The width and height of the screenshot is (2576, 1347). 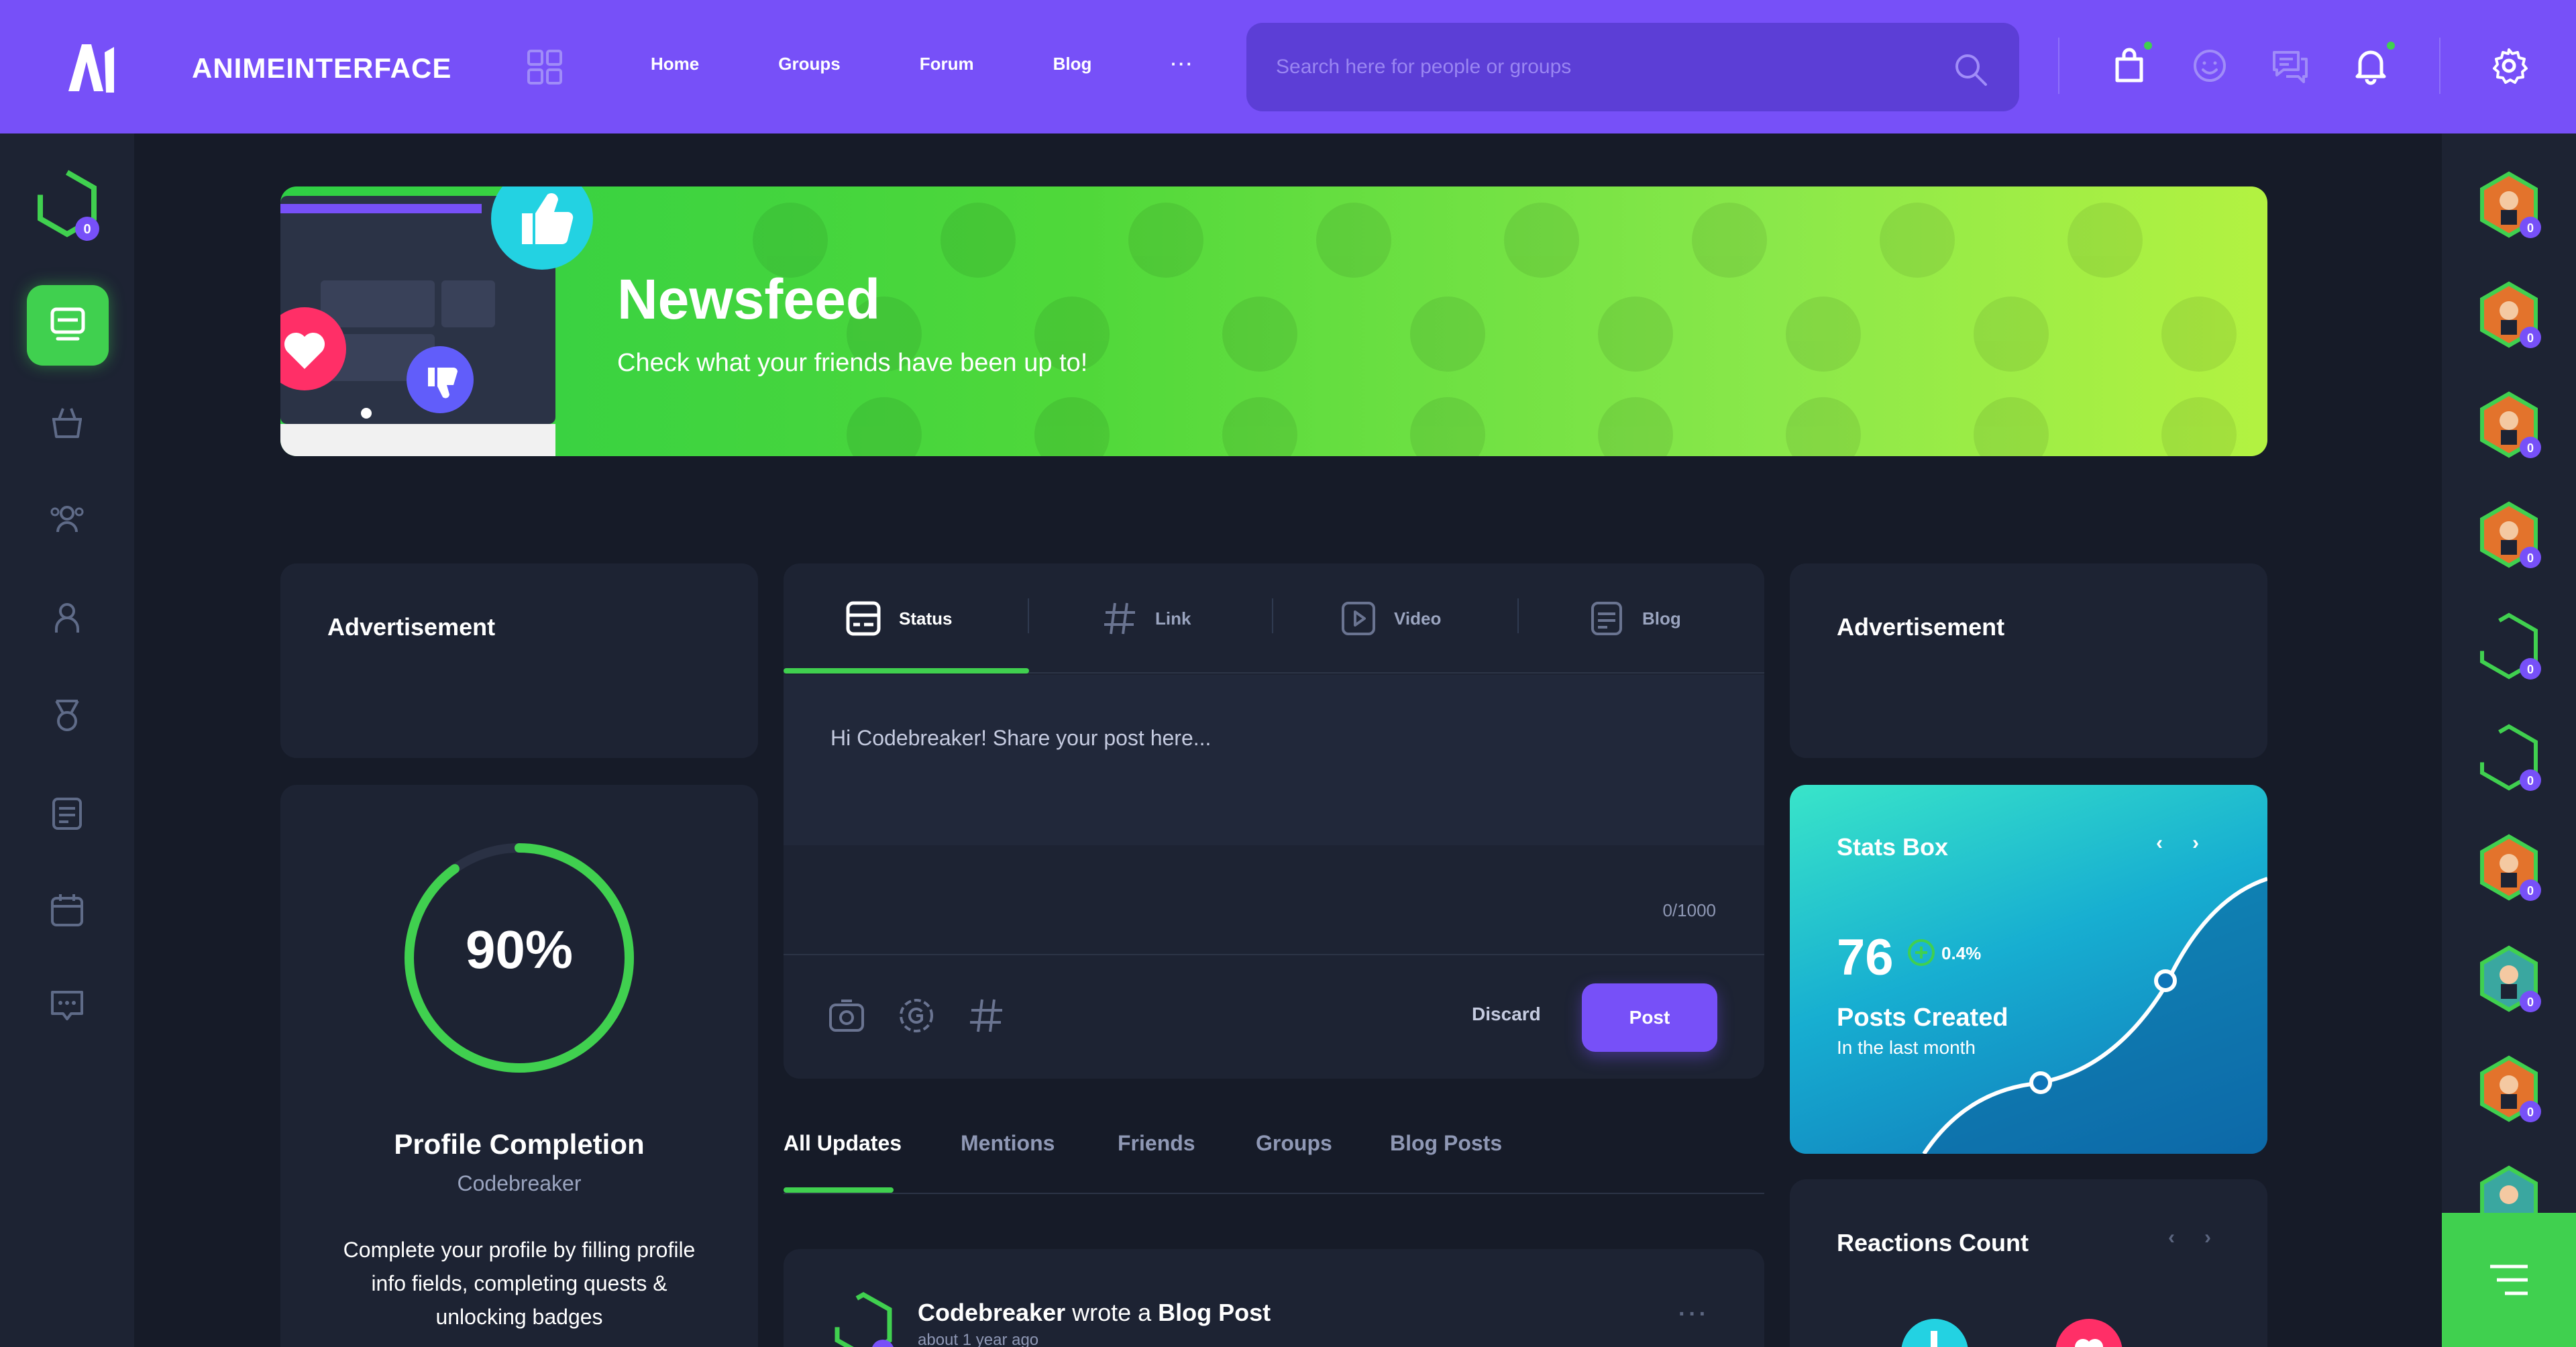 What do you see at coordinates (1008, 1143) in the screenshot?
I see `tab-mentions: Mentions` at bounding box center [1008, 1143].